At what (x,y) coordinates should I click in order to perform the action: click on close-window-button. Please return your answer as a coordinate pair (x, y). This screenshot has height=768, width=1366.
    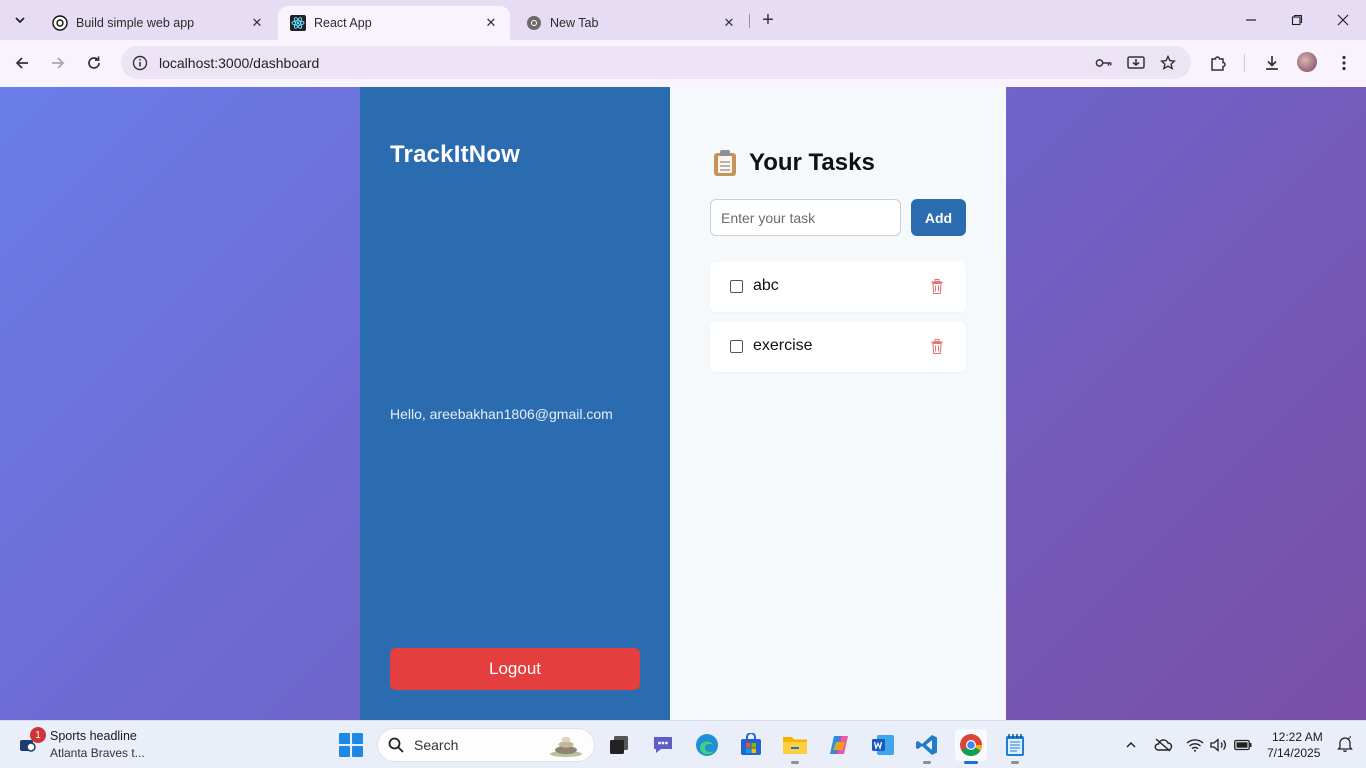
    Looking at the image, I should click on (1343, 20).